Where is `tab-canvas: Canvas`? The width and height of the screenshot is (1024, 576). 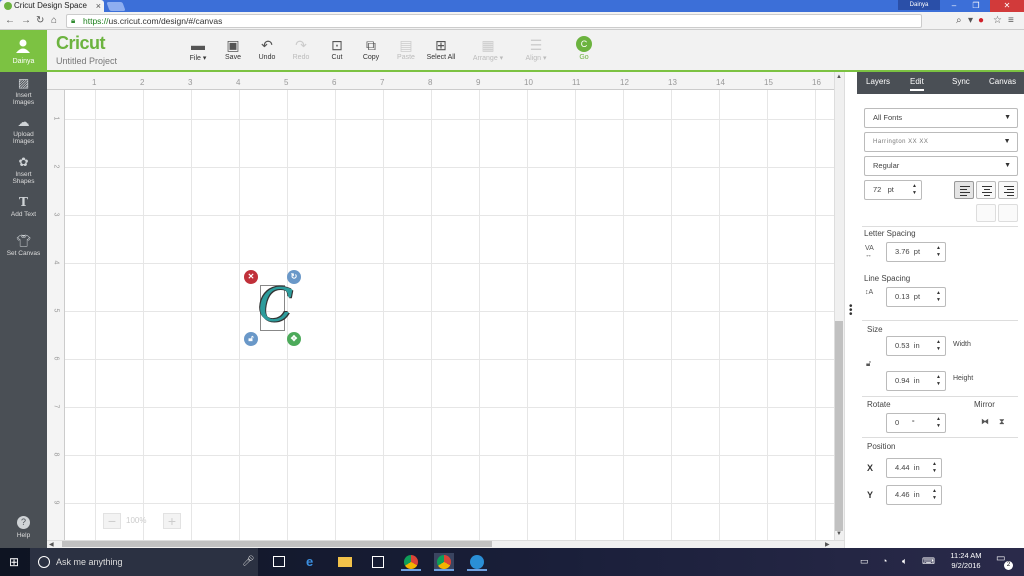
tab-canvas: Canvas is located at coordinates (1002, 81).